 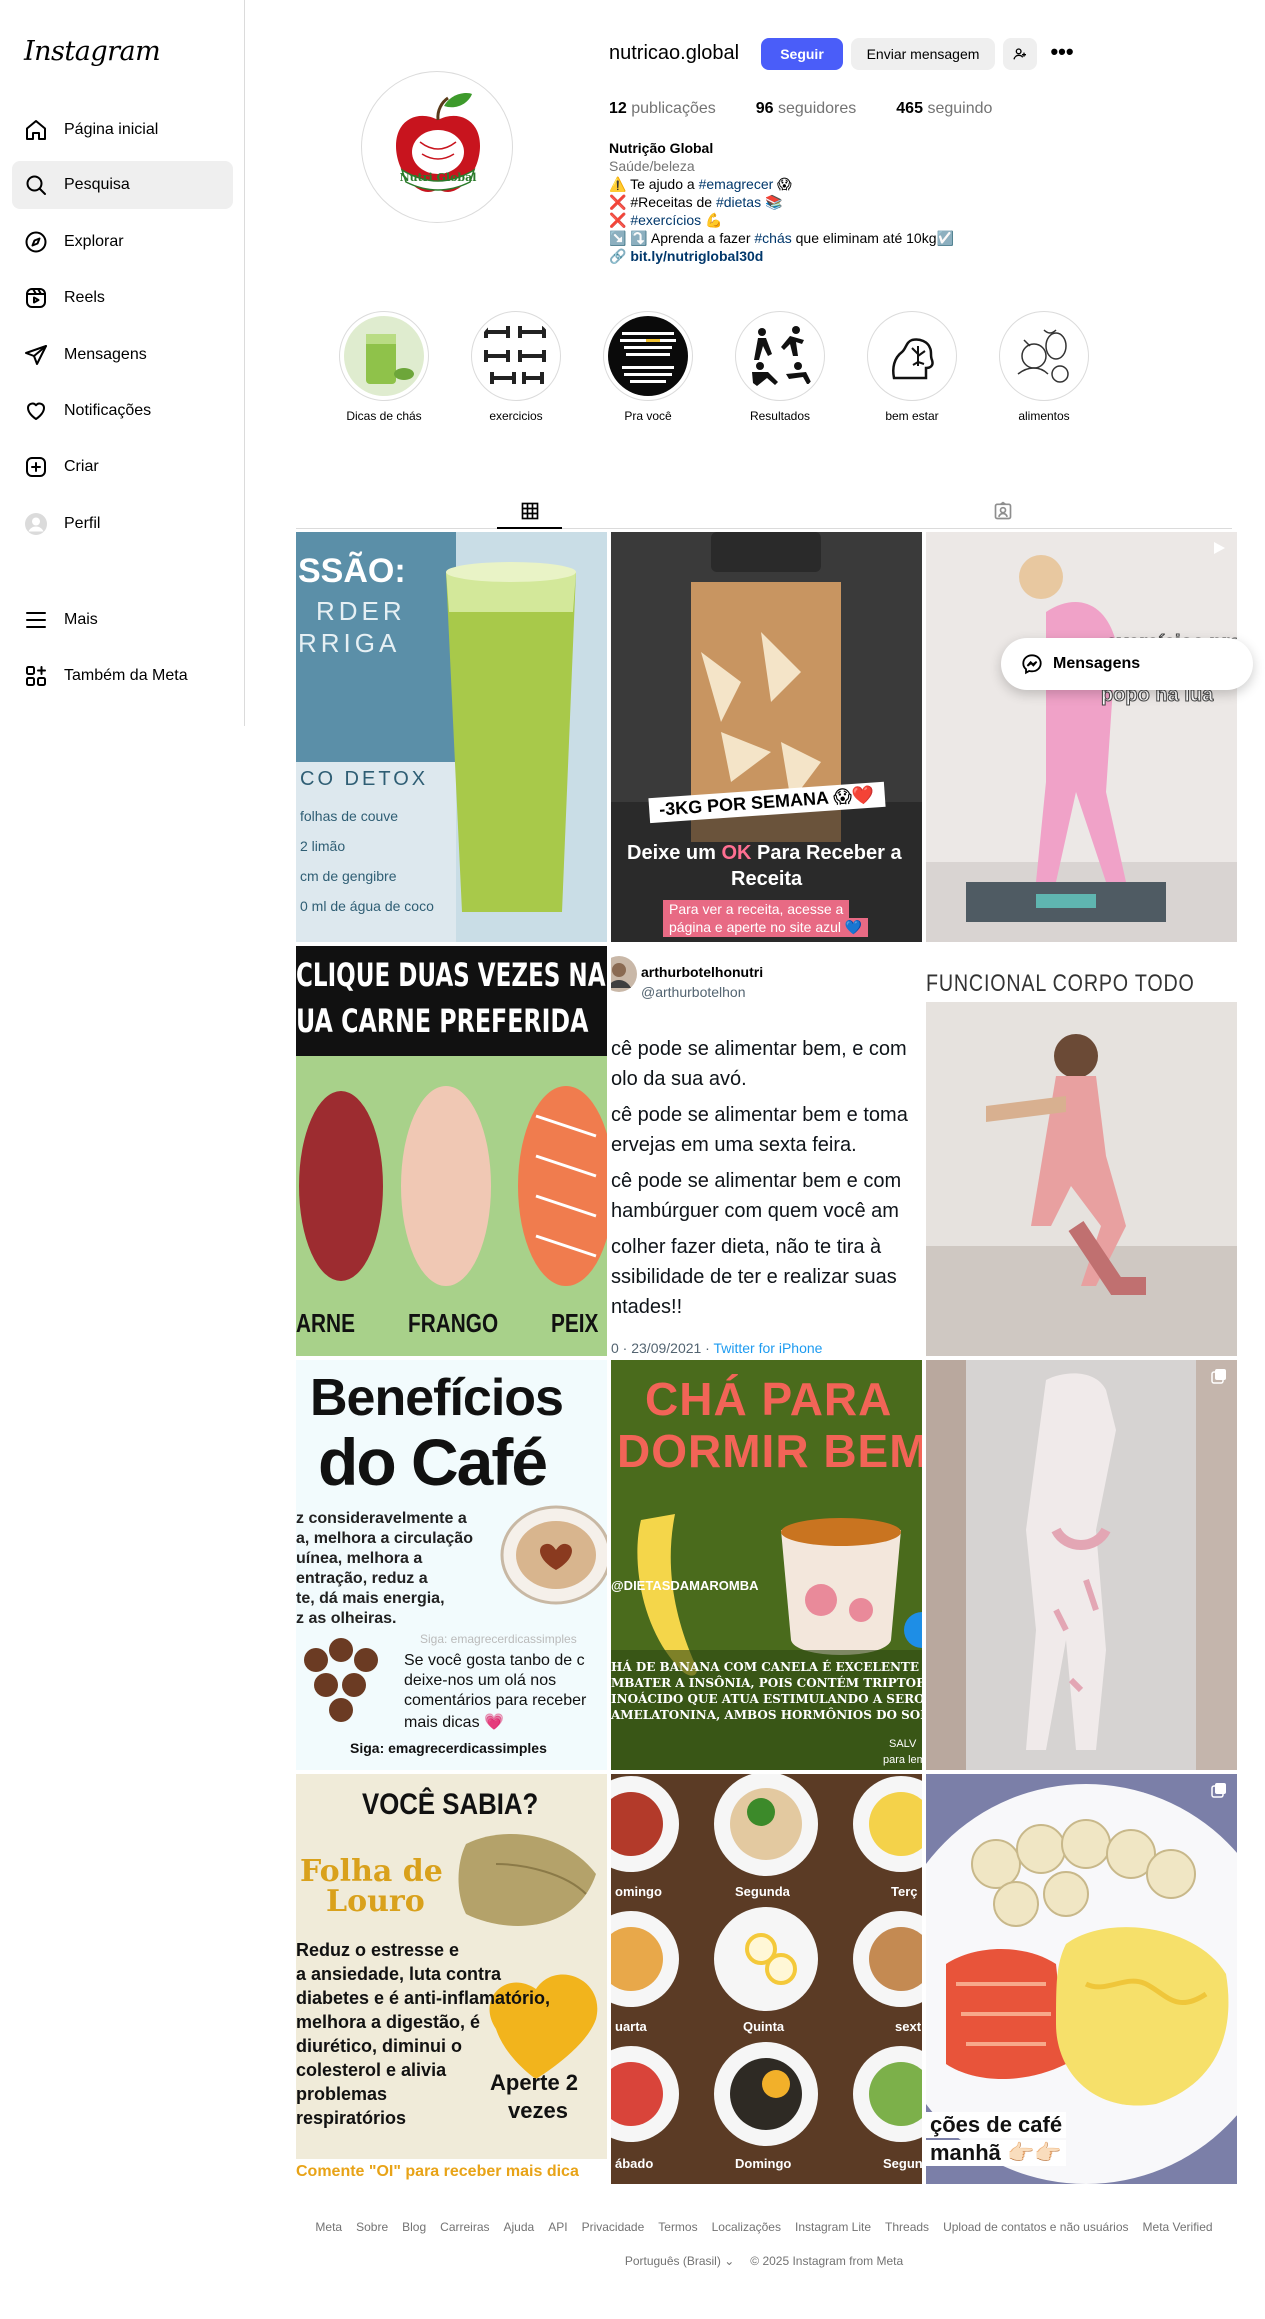 What do you see at coordinates (912, 367) in the screenshot?
I see `highlight-item: bem estar` at bounding box center [912, 367].